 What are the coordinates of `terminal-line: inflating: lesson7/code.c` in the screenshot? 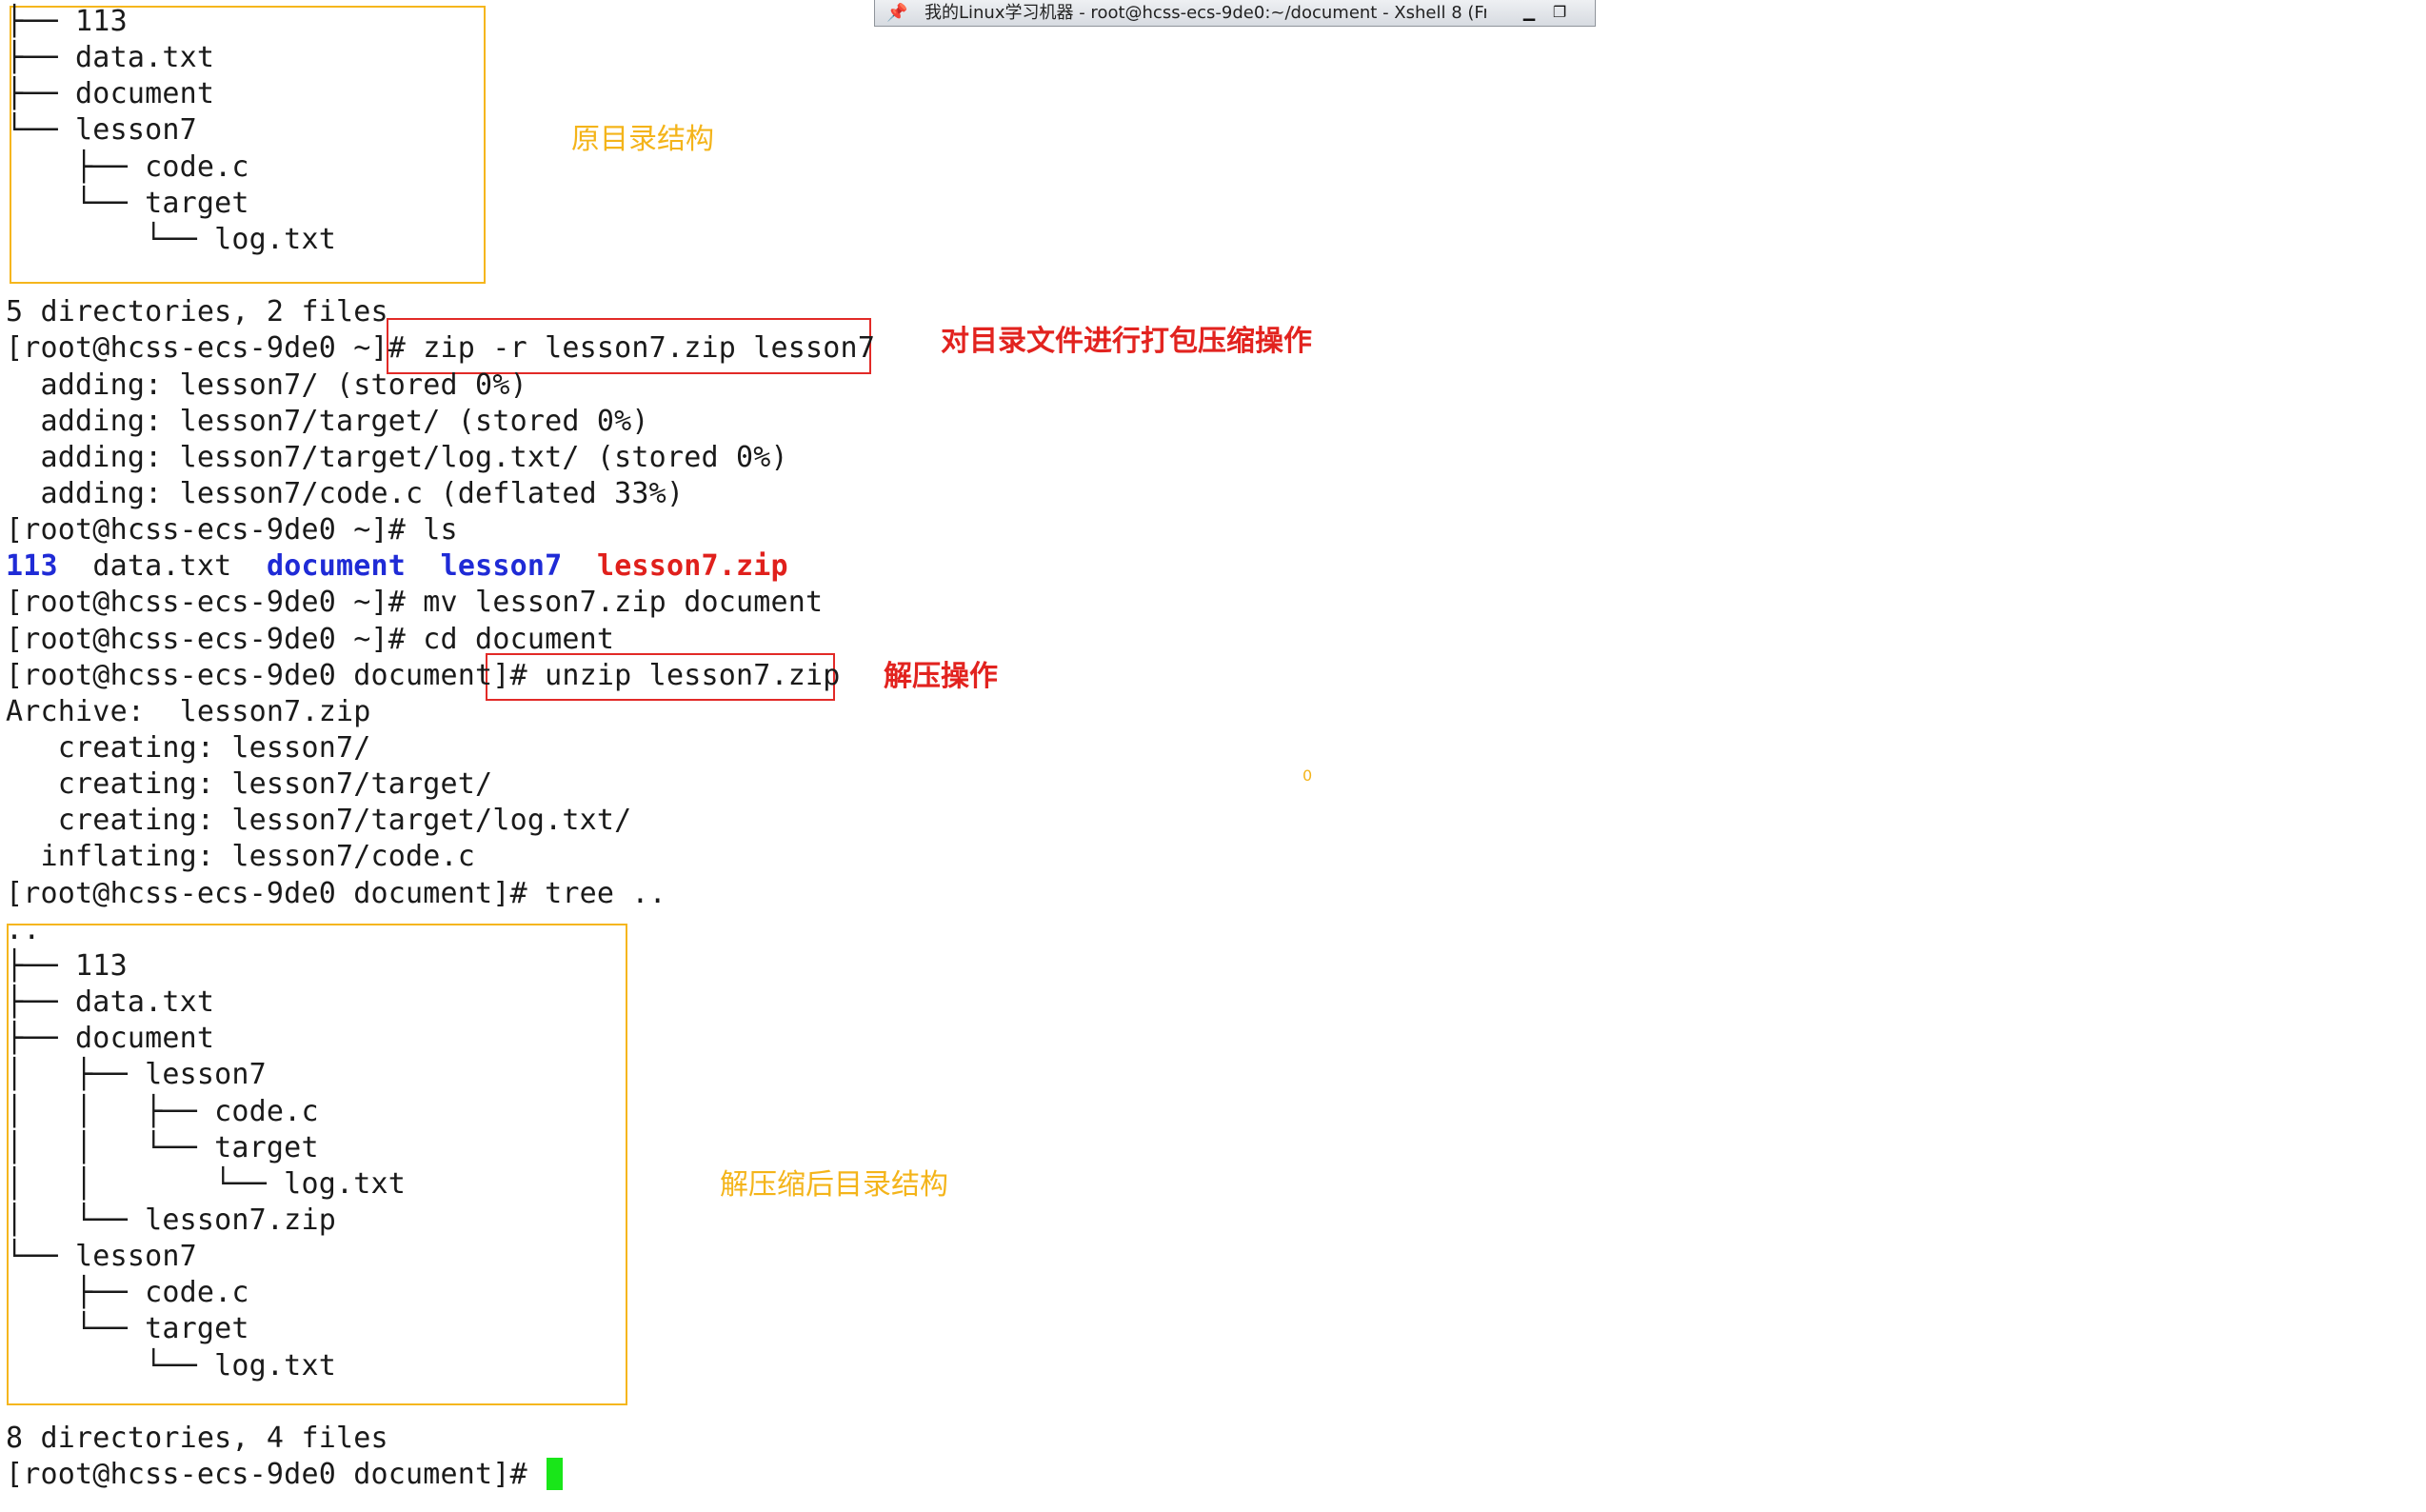 It's located at (240, 857).